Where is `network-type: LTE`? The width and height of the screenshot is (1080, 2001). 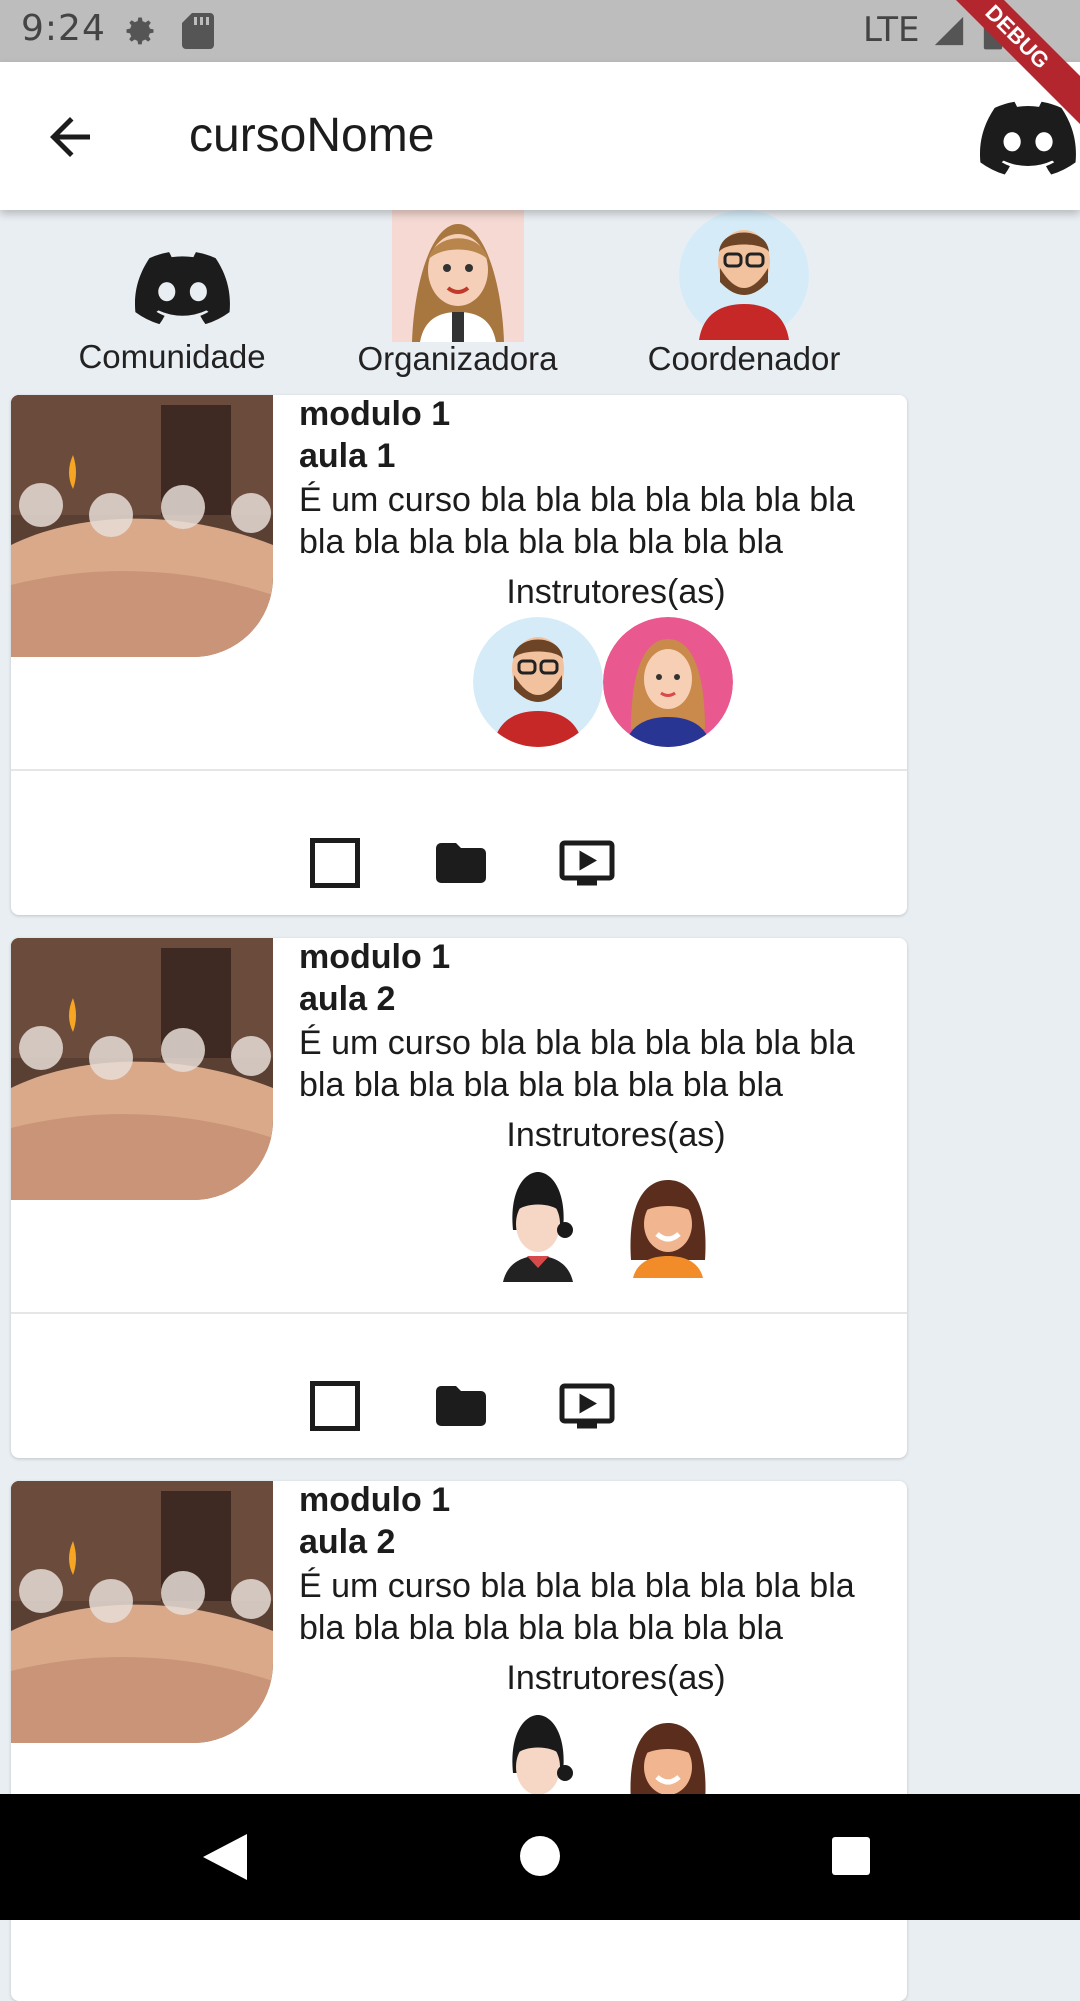
network-type: LTE is located at coordinates (891, 30).